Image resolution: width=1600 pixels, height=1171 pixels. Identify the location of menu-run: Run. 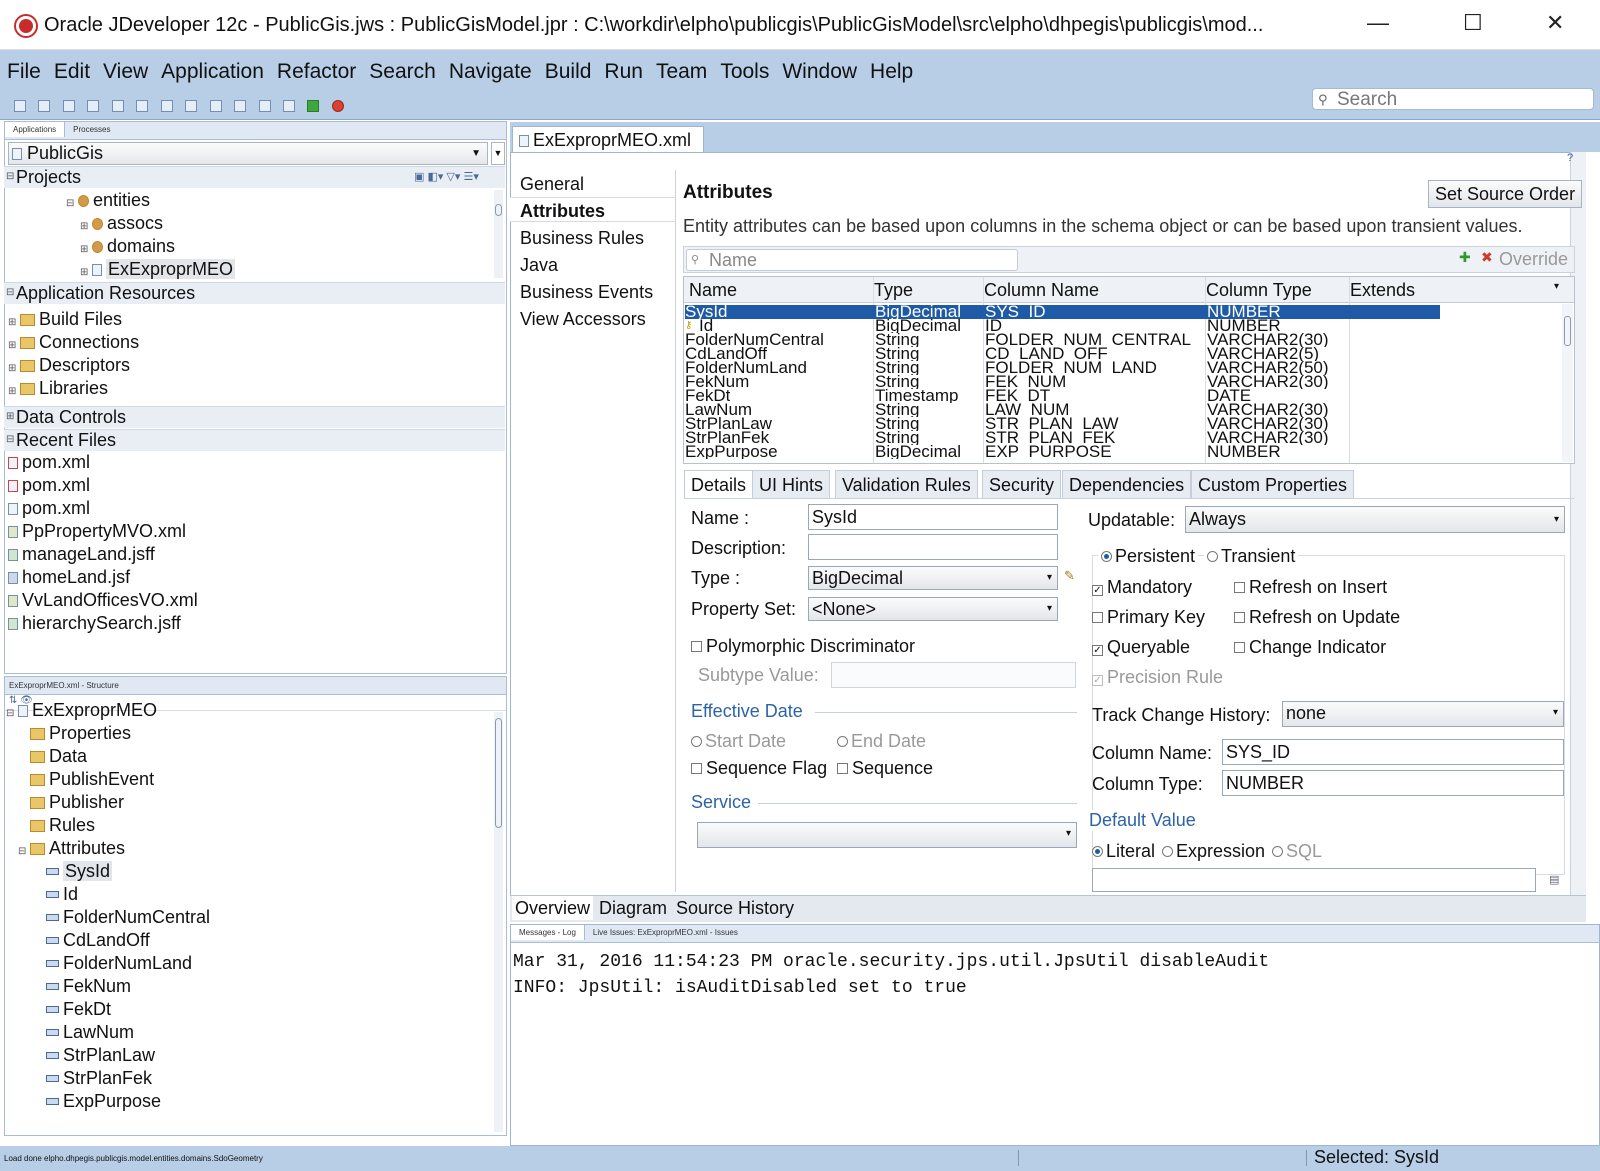
(623, 72).